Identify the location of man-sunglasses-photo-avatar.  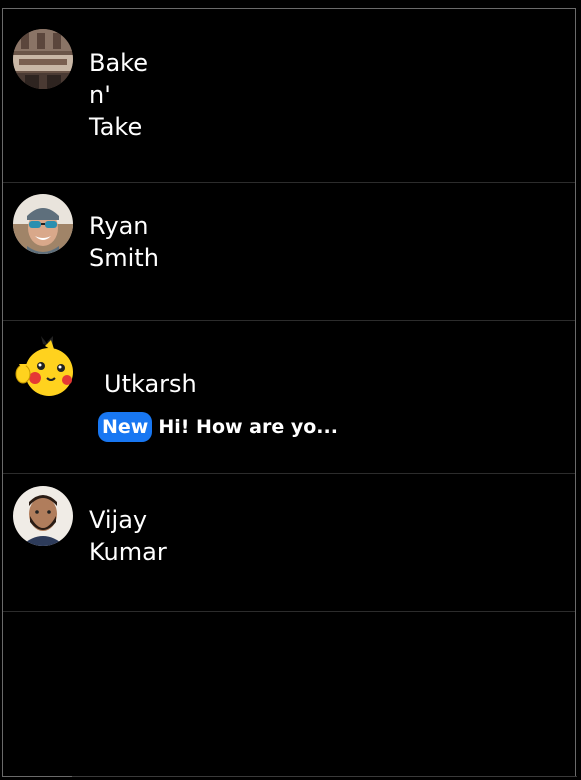
(43, 224).